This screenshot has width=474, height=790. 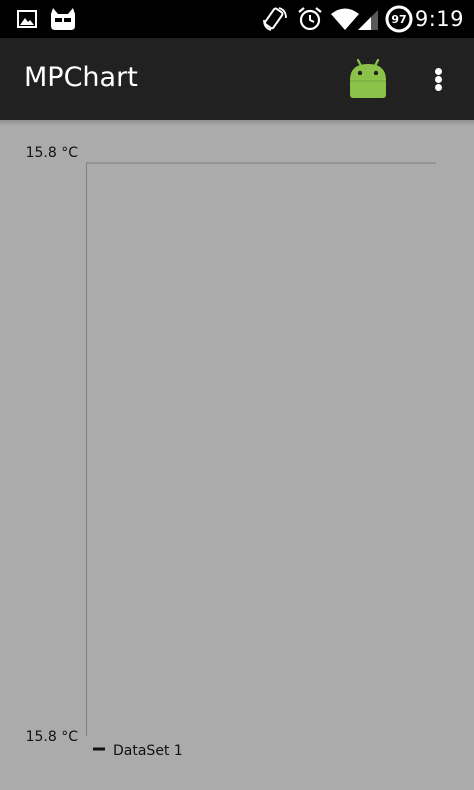 What do you see at coordinates (275, 19) in the screenshot?
I see `rotate-icon` at bounding box center [275, 19].